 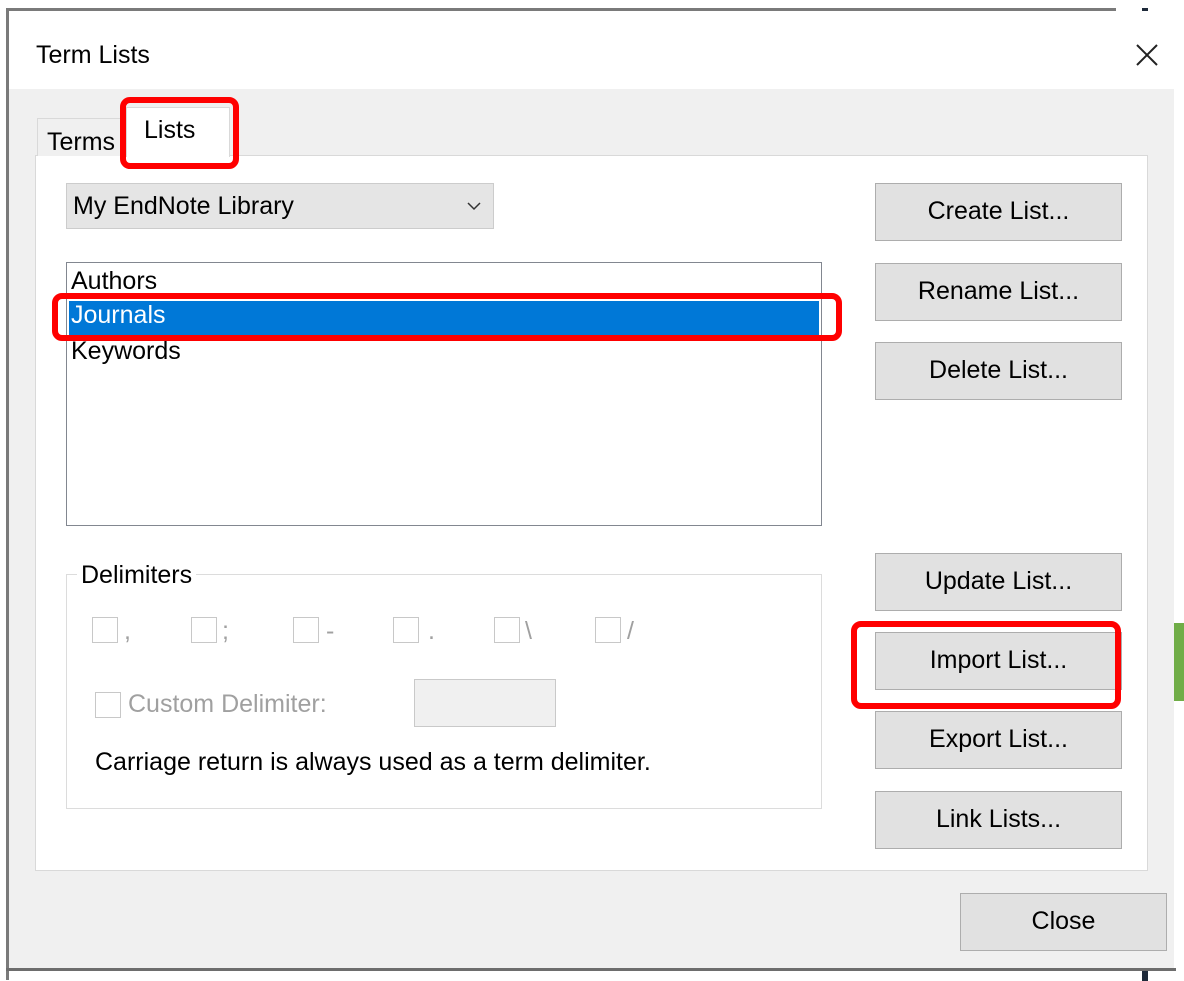 What do you see at coordinates (431, 631) in the screenshot?
I see `delimiter-period-label: .` at bounding box center [431, 631].